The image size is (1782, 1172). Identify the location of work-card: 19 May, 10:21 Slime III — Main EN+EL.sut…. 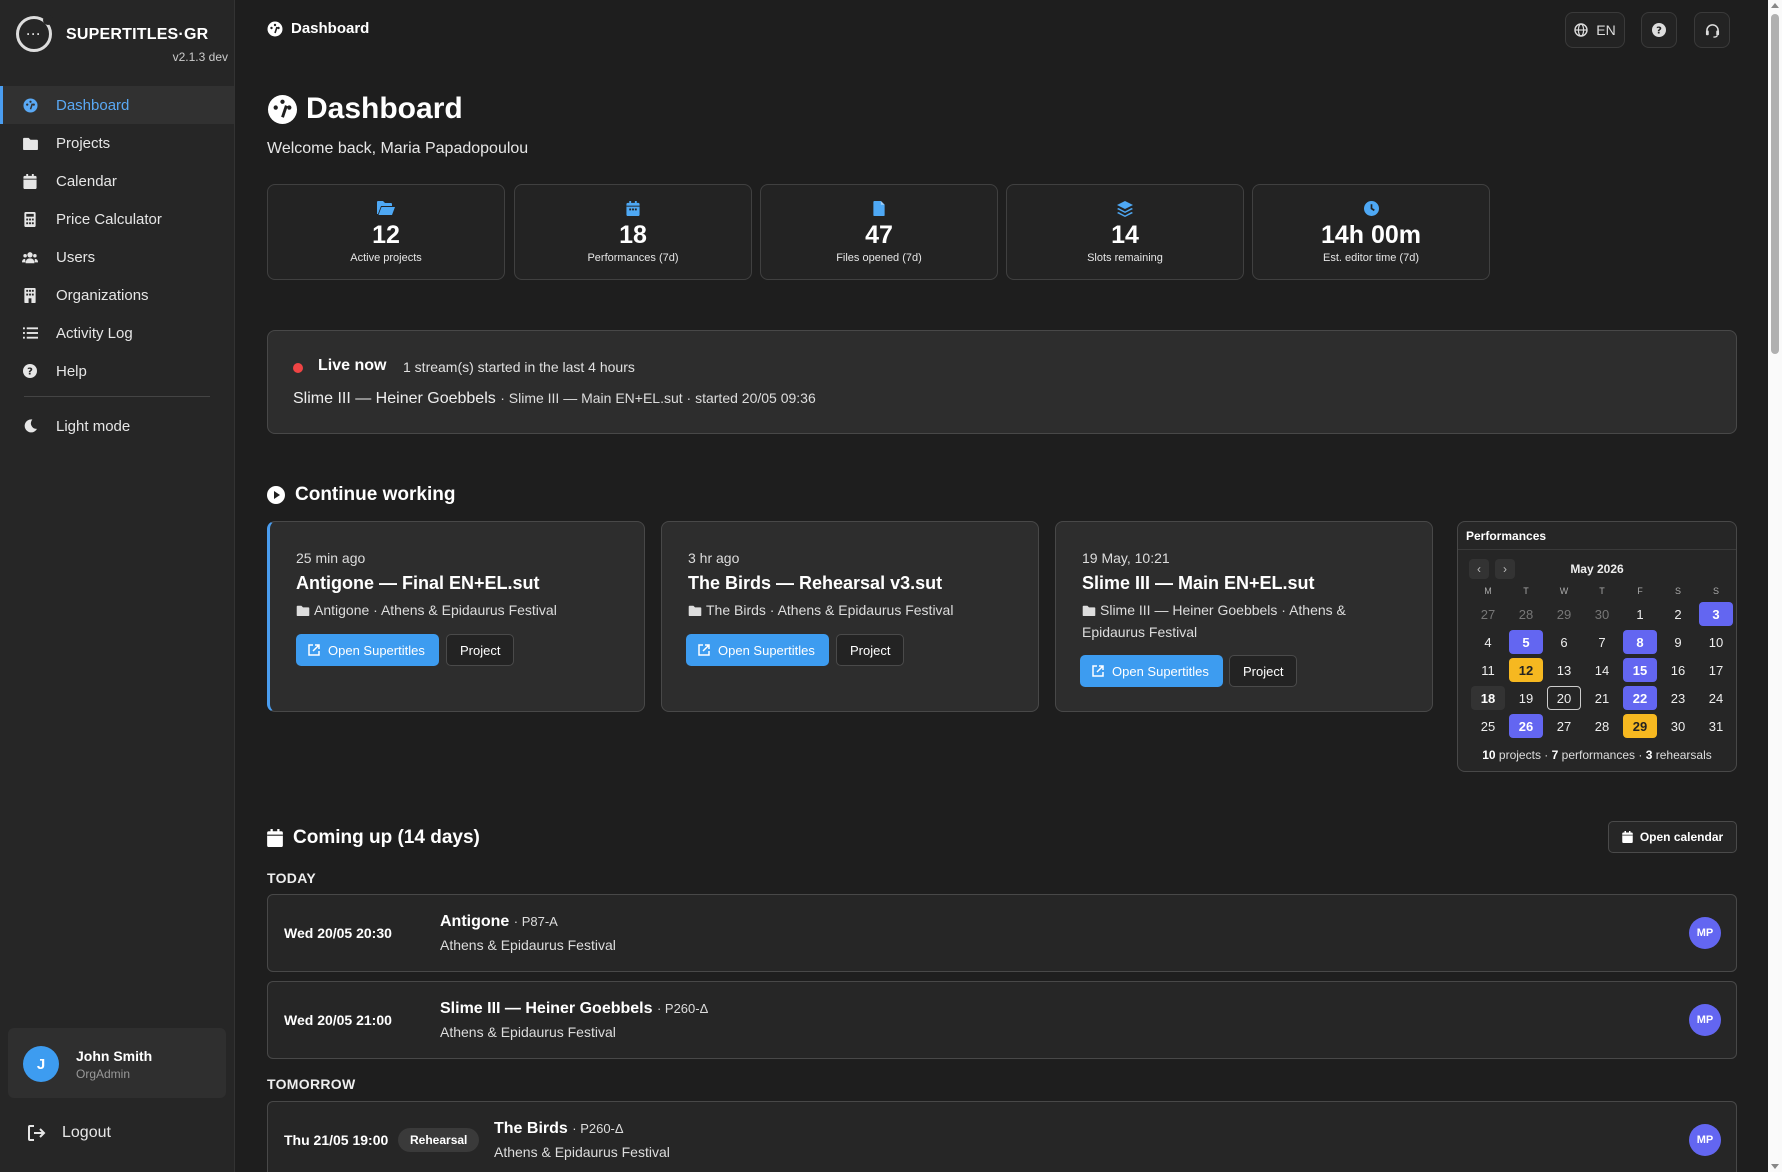
(1244, 616).